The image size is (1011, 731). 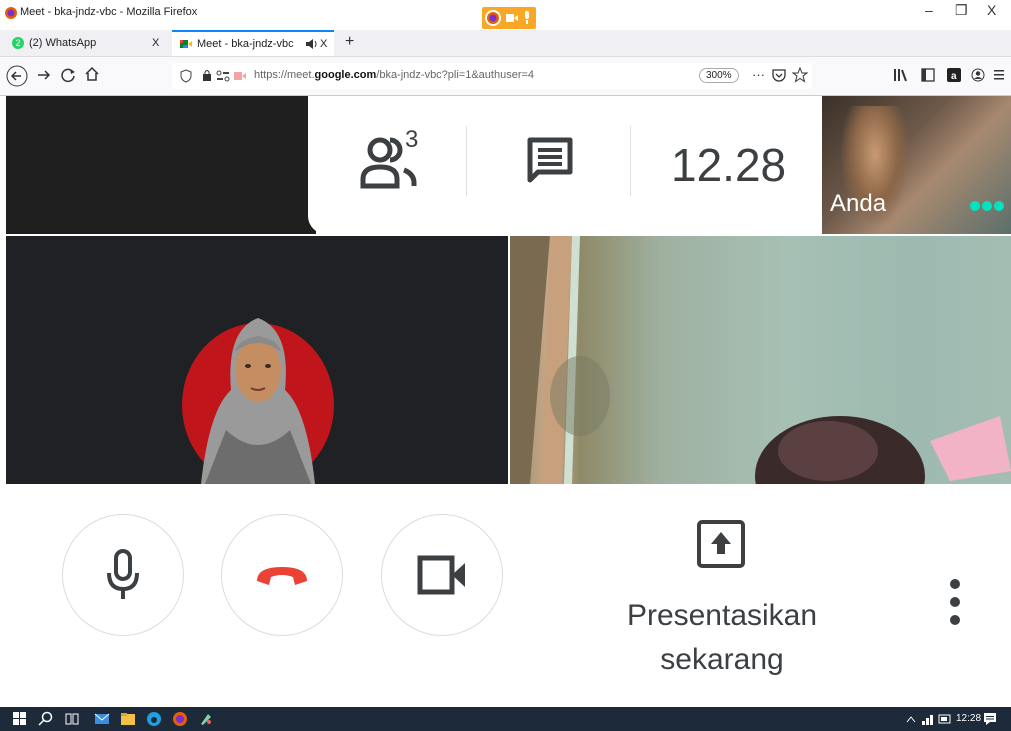 What do you see at coordinates (945, 719) in the screenshot?
I see `battery-icon` at bounding box center [945, 719].